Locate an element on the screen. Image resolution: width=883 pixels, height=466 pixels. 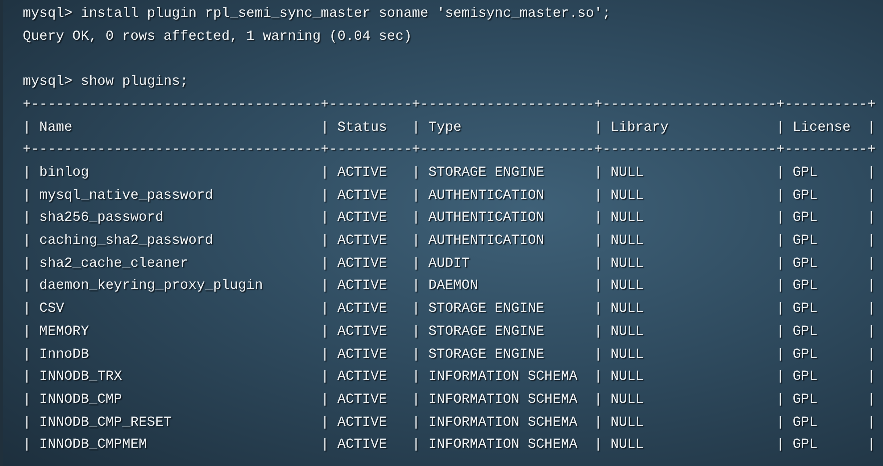
table-cell: AUTHENTICATION is located at coordinates (486, 196).